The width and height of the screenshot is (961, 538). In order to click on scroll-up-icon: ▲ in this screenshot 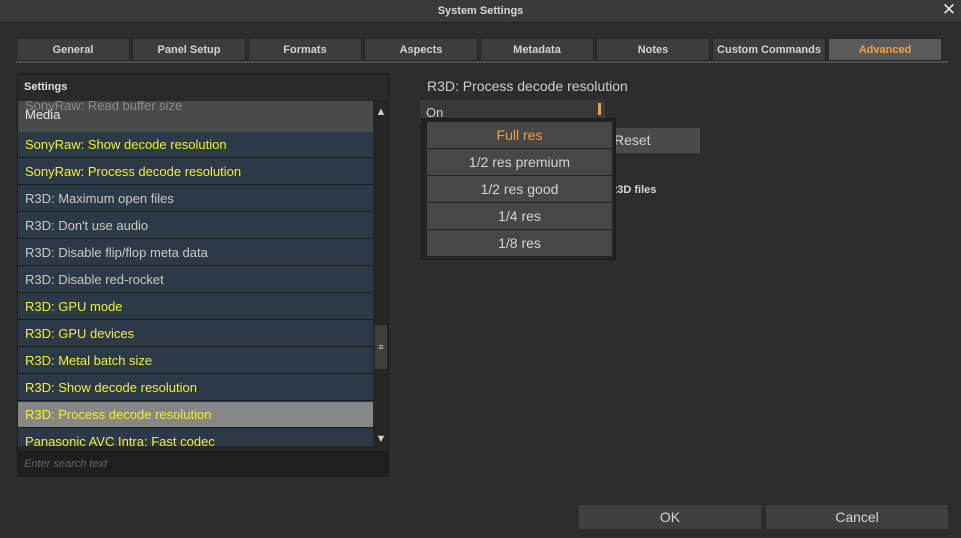, I will do `click(381, 112)`.